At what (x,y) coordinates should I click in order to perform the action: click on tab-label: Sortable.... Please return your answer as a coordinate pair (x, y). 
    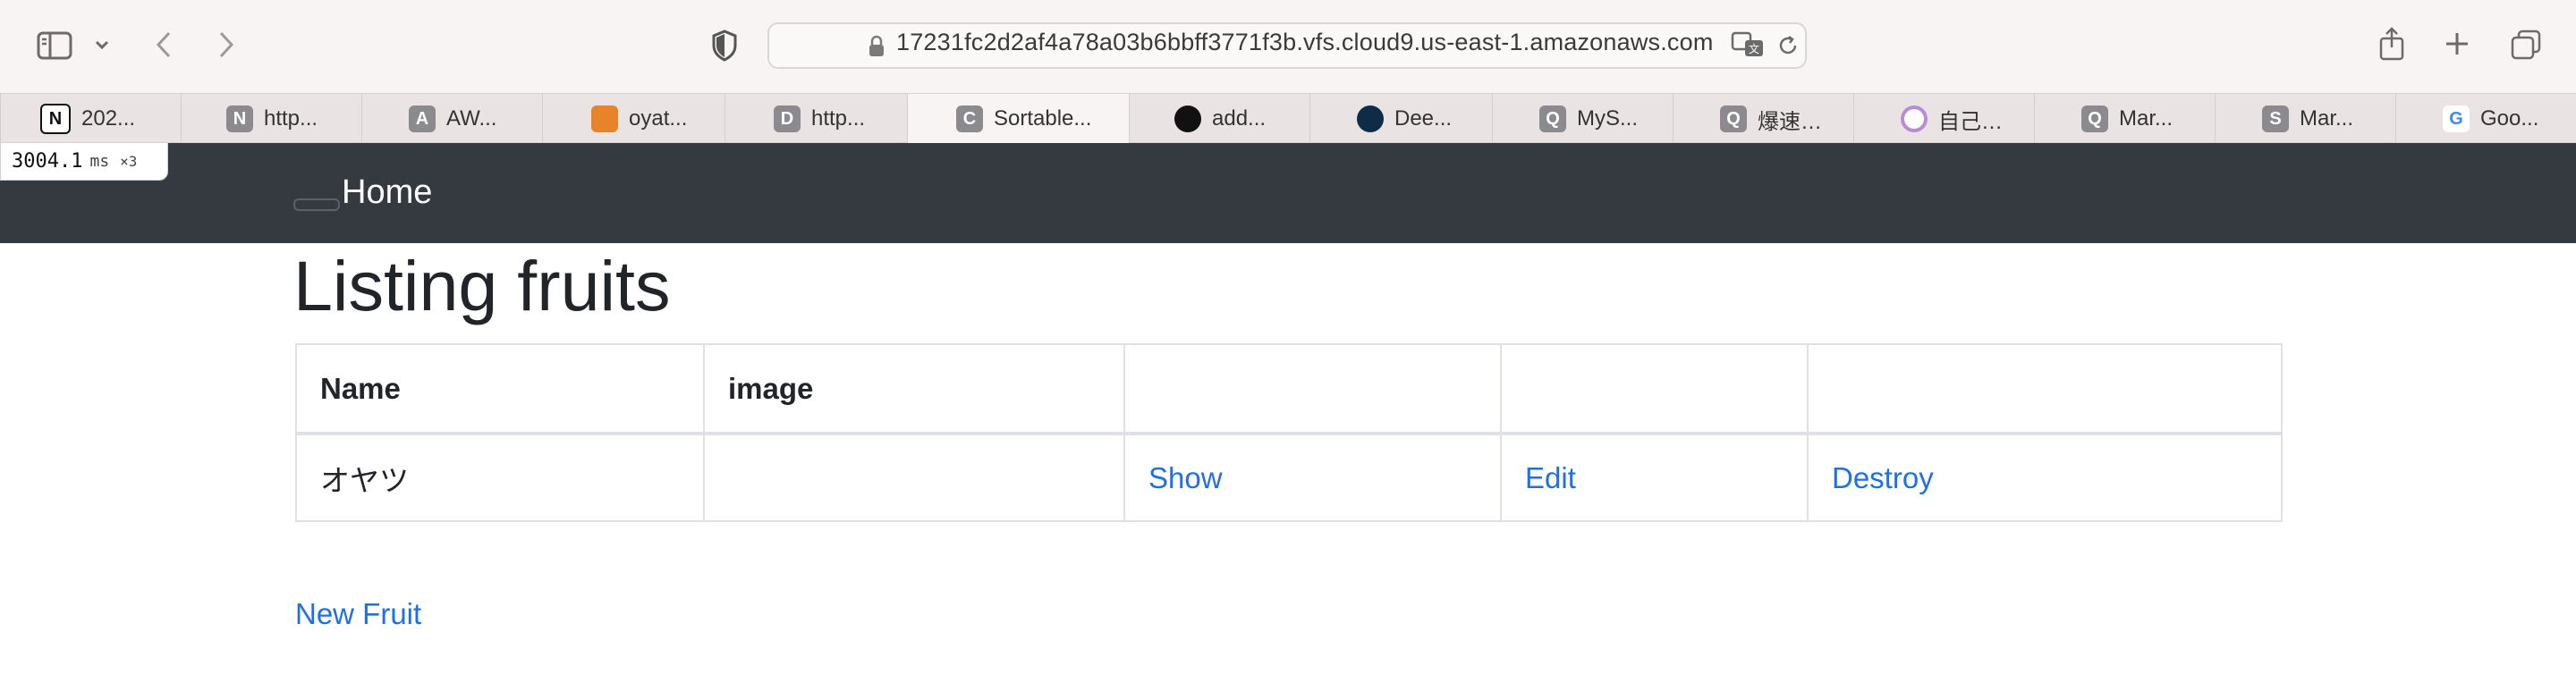
    Looking at the image, I should click on (1043, 118).